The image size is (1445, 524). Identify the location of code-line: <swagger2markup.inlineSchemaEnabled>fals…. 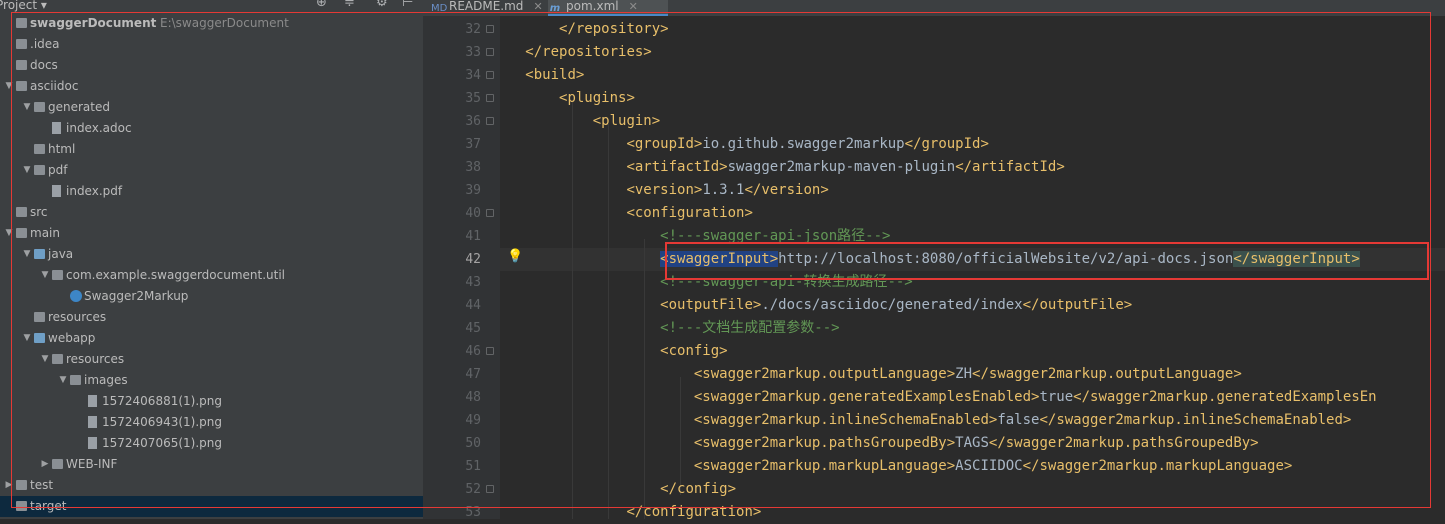
(972, 420).